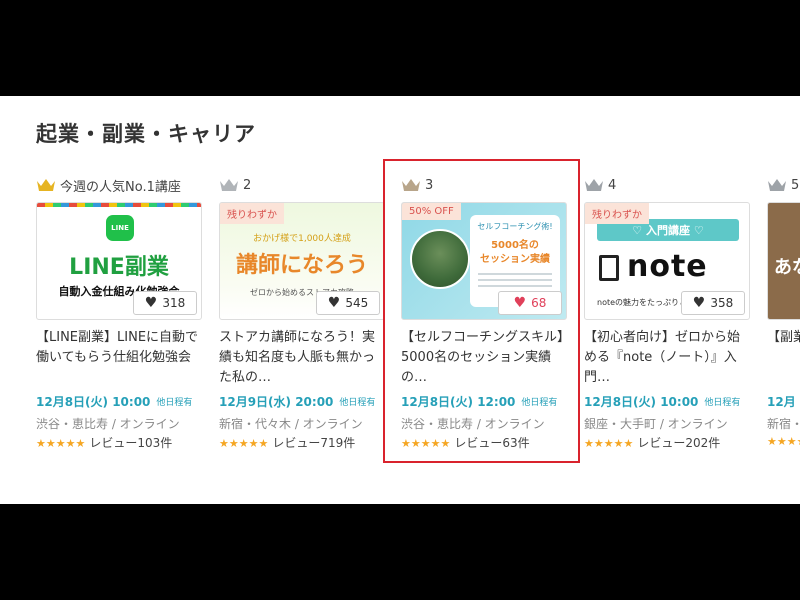 Image resolution: width=800 pixels, height=600 pixels. I want to click on section-title: 起業・副業・キャリア, so click(146, 134).